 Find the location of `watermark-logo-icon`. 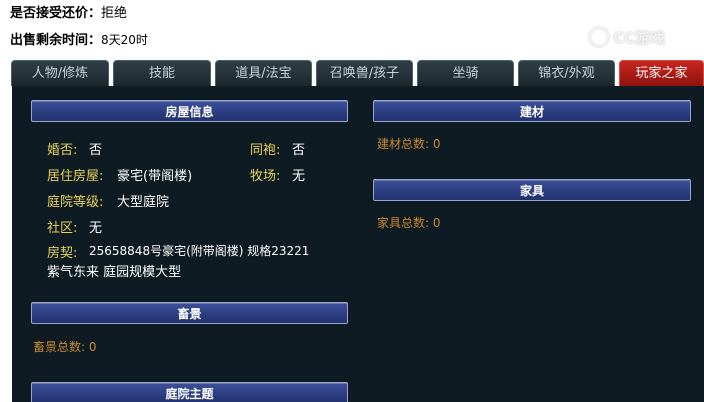

watermark-logo-icon is located at coordinates (599, 37).